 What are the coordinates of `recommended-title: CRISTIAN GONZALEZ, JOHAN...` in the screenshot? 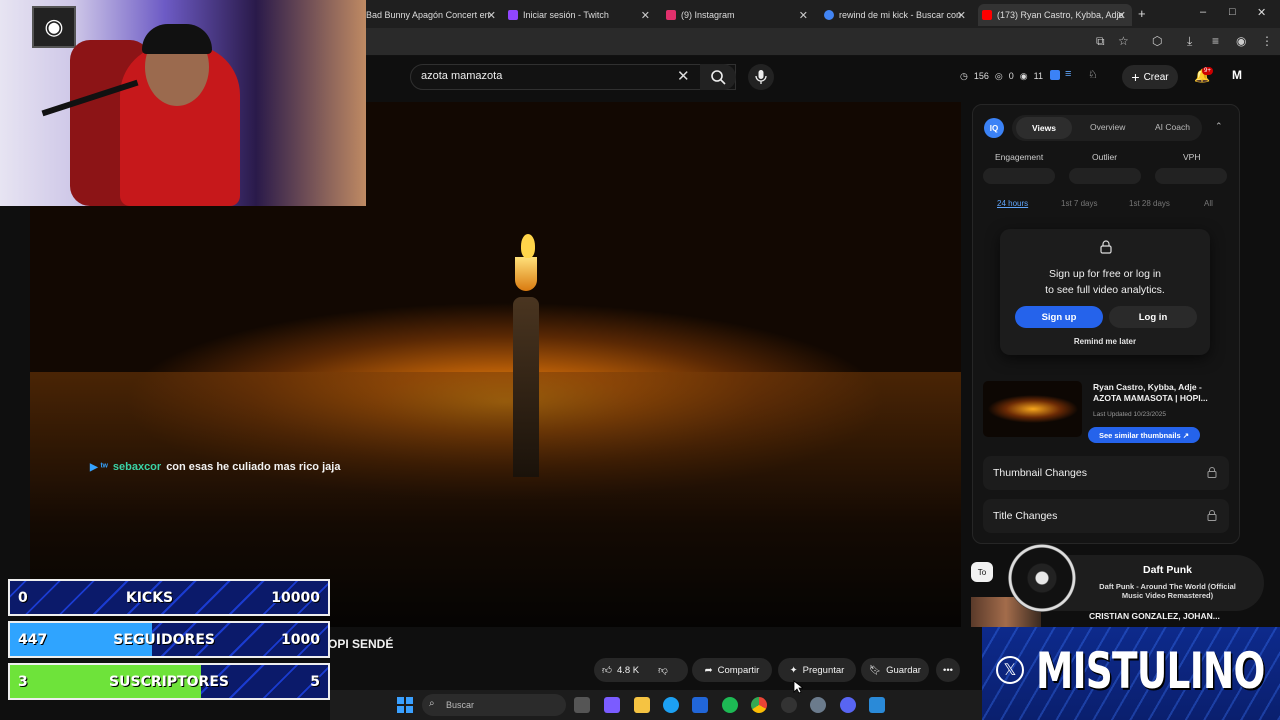 It's located at (1154, 616).